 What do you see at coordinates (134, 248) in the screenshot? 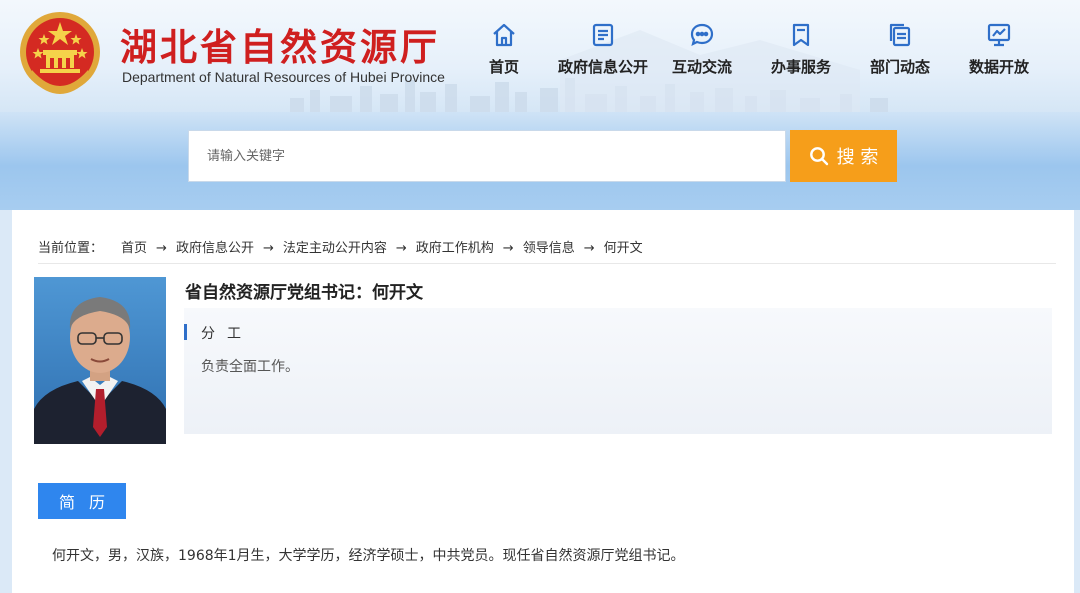
I see `breadcrumb-item-home: 首页` at bounding box center [134, 248].